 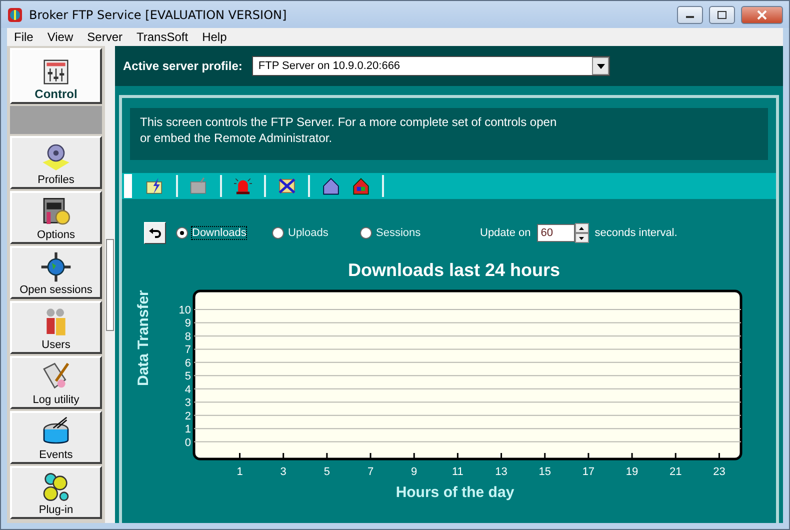 I want to click on sidebar-item: Users, so click(x=56, y=327).